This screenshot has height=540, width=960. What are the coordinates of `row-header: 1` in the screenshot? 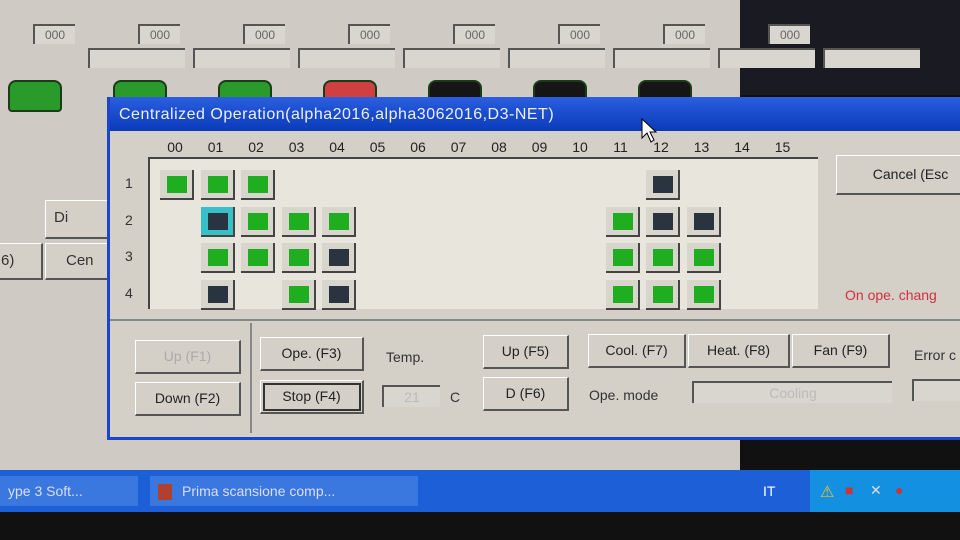 It's located at (129, 183).